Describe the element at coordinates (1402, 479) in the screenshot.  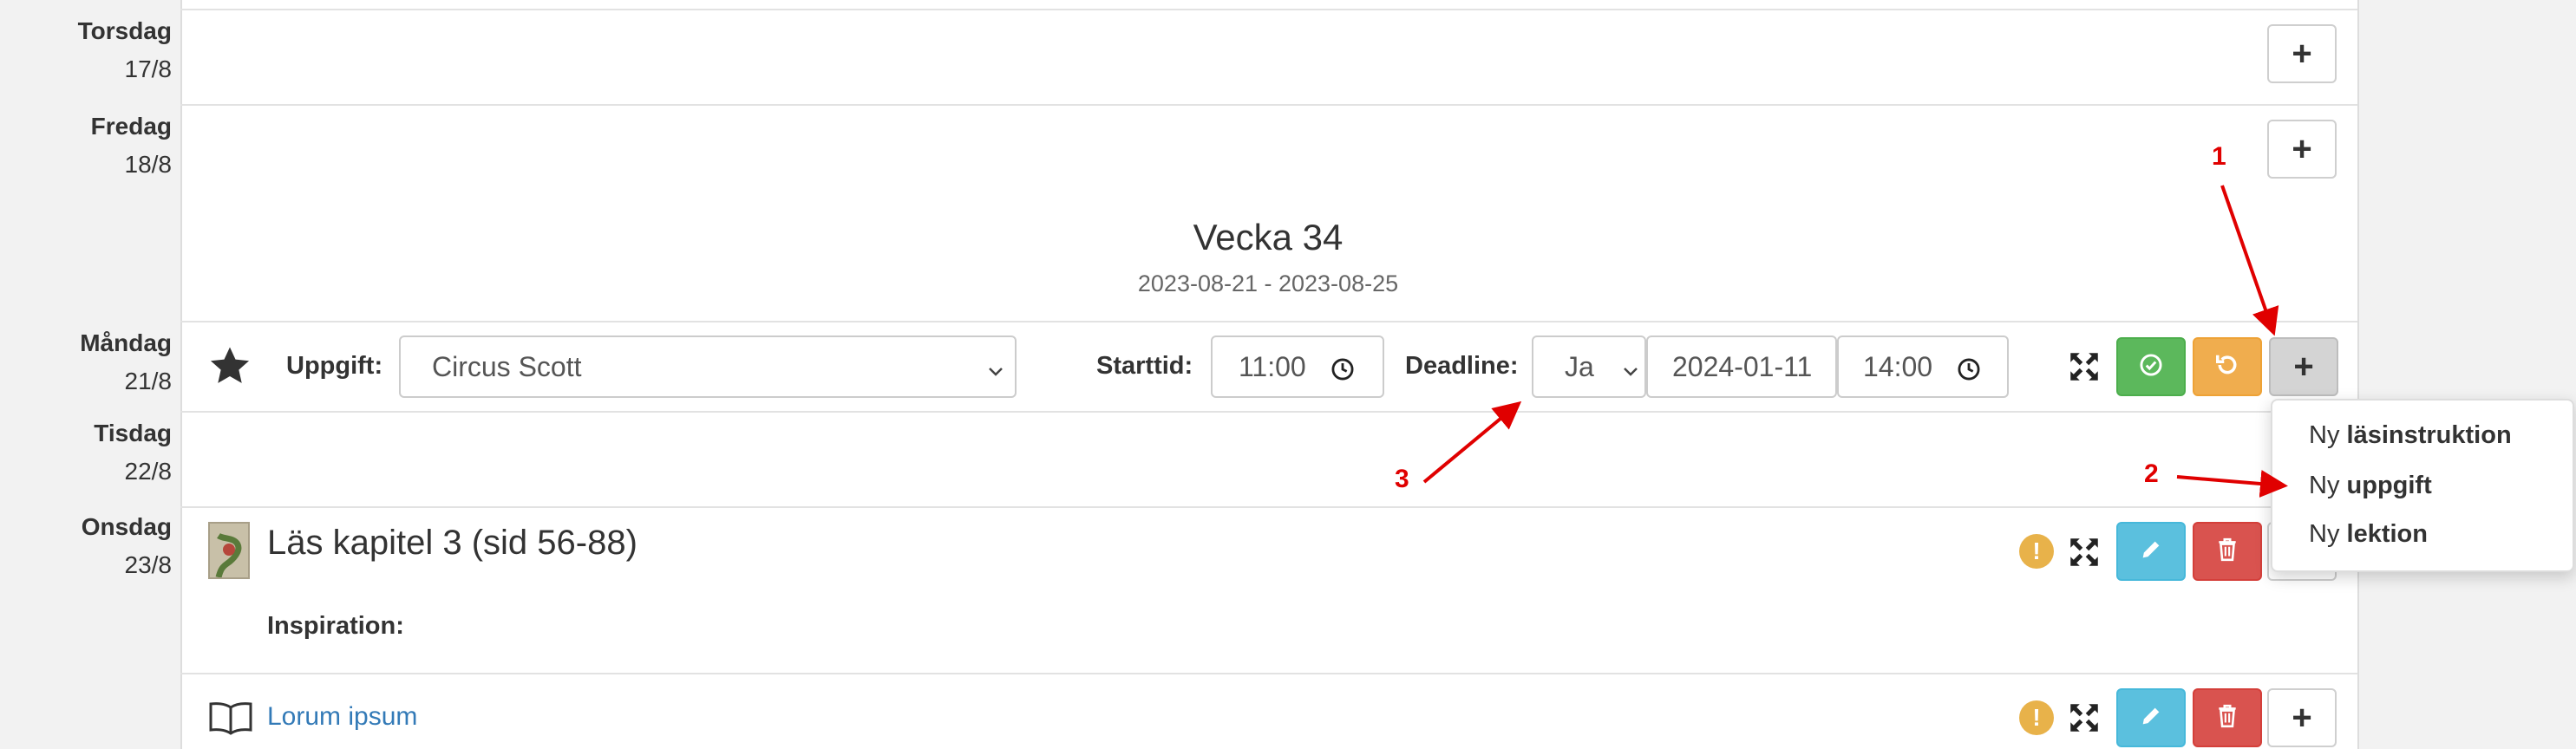
I see `annotation-number-3: 3` at that location.